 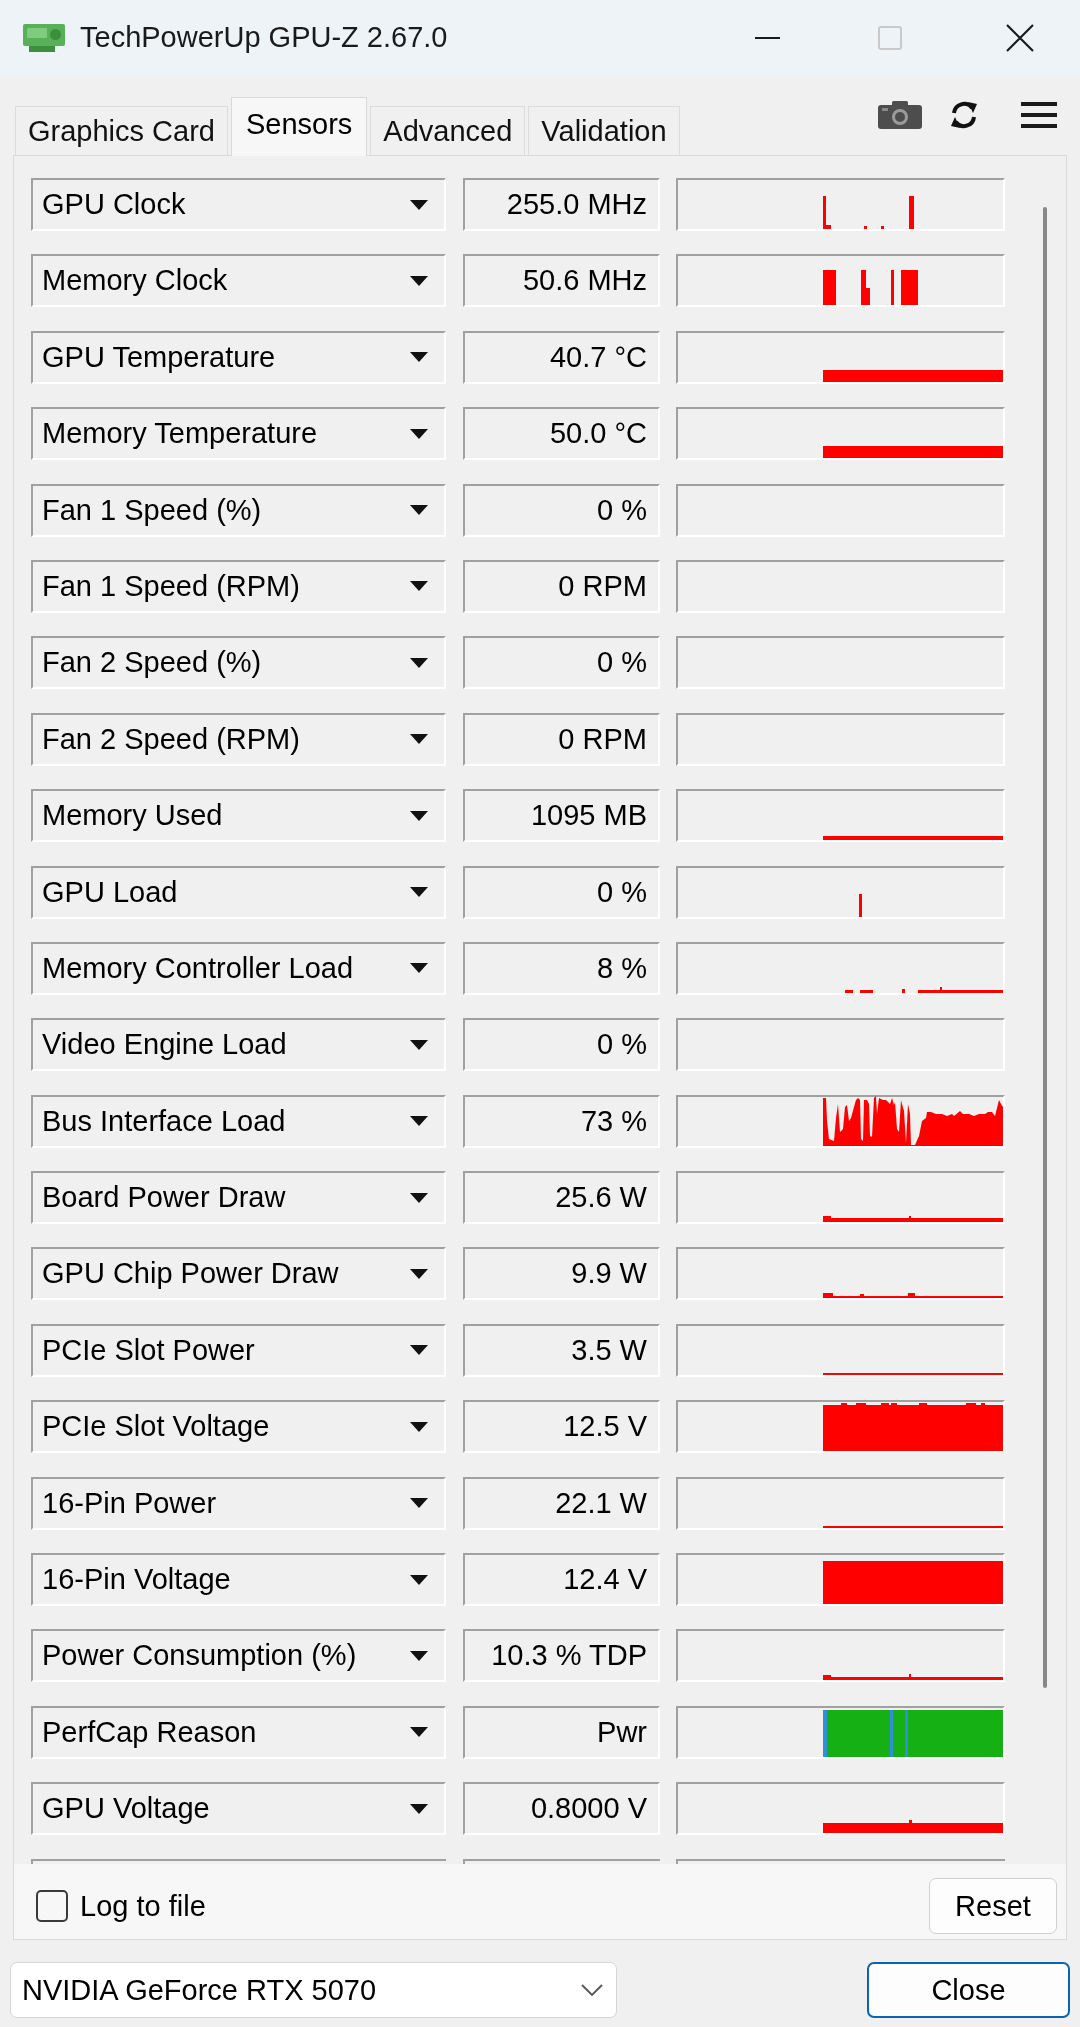 I want to click on sensor-dropdown: Bus Interface Load, so click(x=238, y=1121).